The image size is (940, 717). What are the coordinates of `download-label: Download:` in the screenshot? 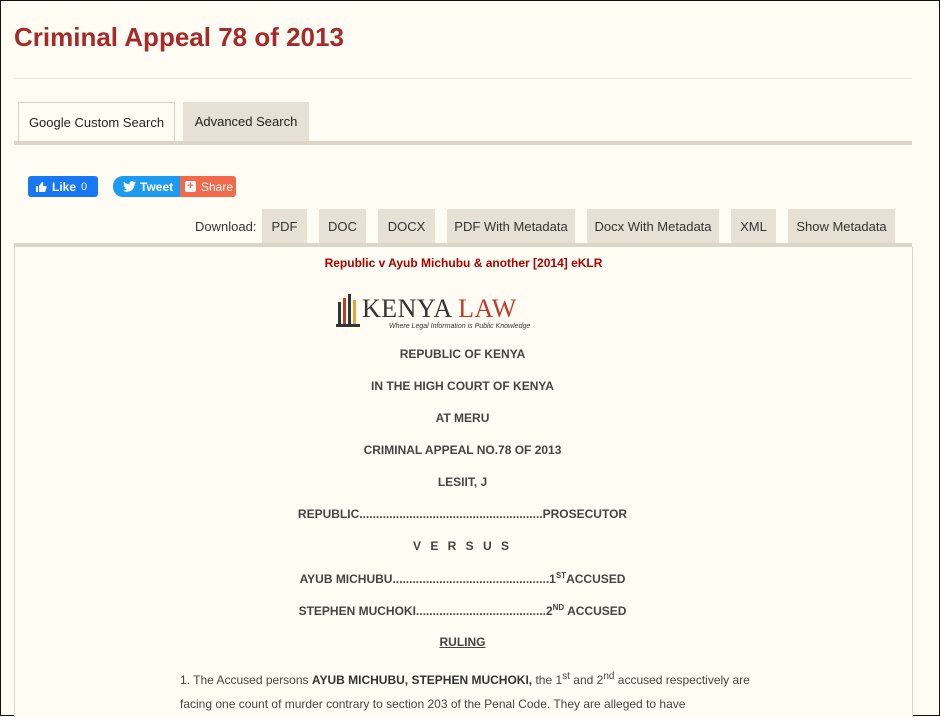 It's located at (226, 226).